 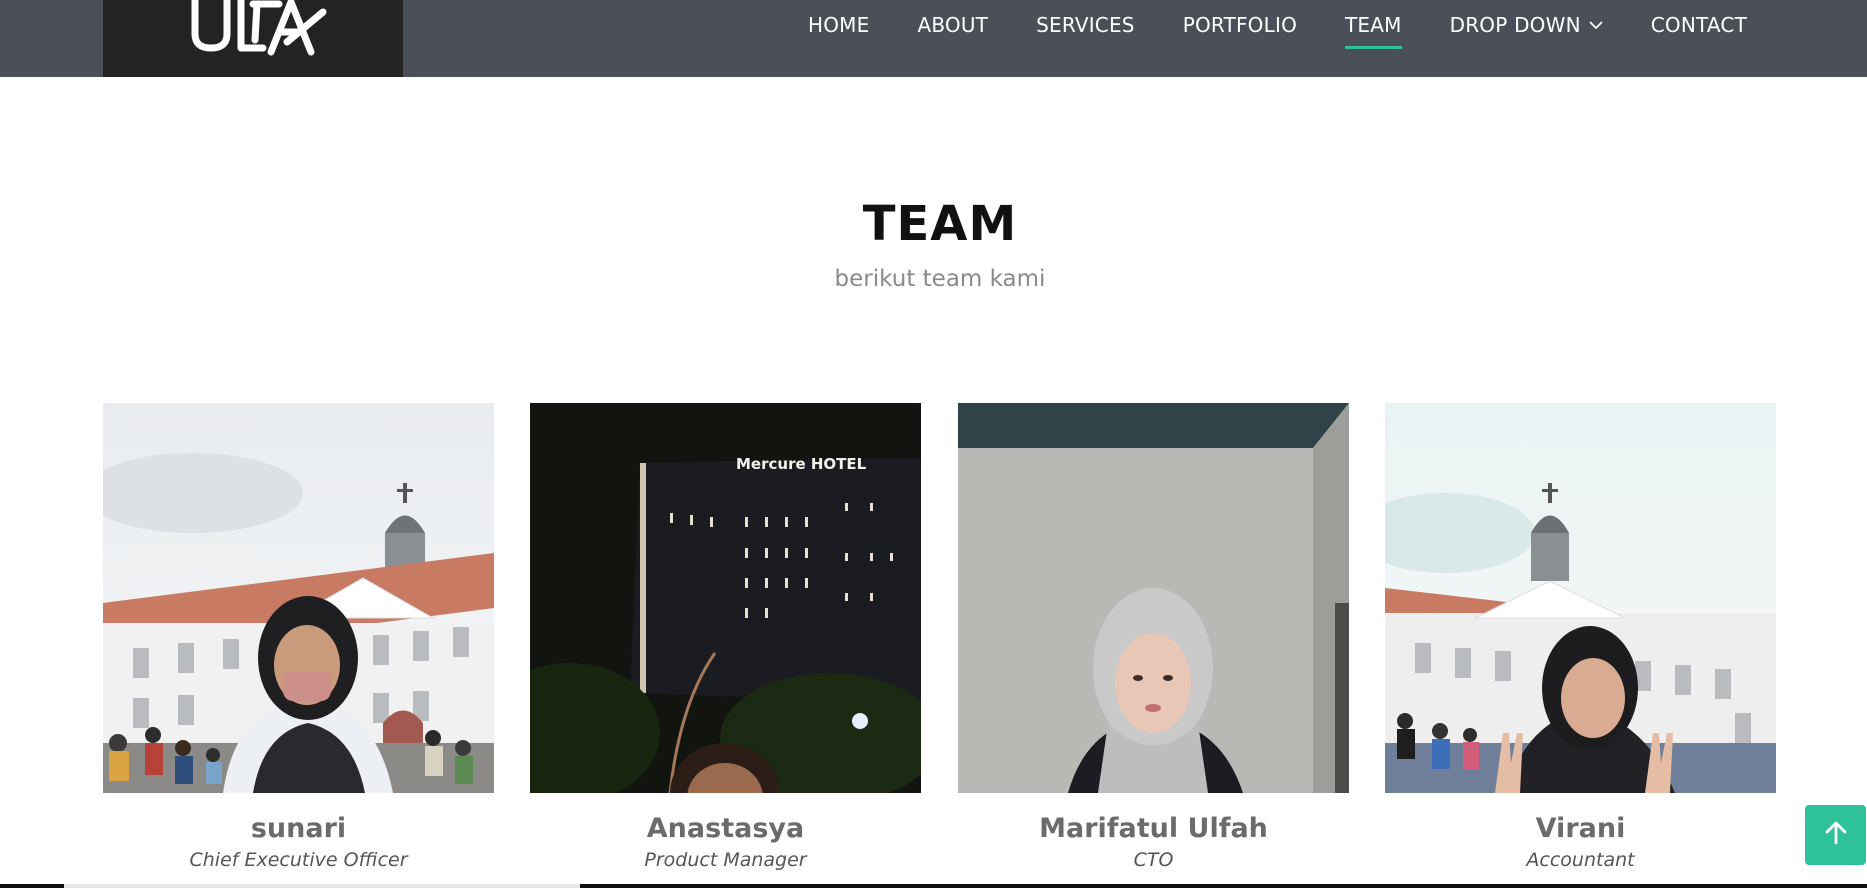 I want to click on team-member-card: sunari Chief Executive Officer, so click(x=298, y=637).